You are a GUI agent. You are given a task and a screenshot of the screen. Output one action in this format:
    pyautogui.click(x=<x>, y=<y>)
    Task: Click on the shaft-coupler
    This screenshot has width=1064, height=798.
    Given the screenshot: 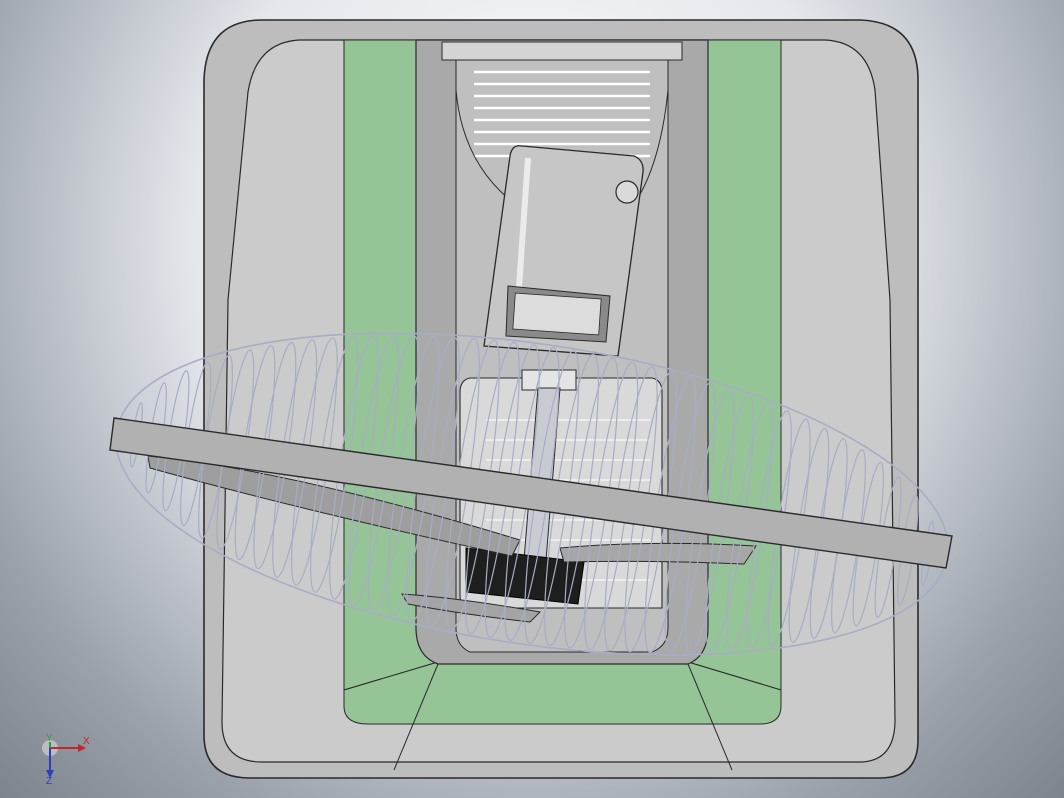 What is the action you would take?
    pyautogui.click(x=549, y=380)
    